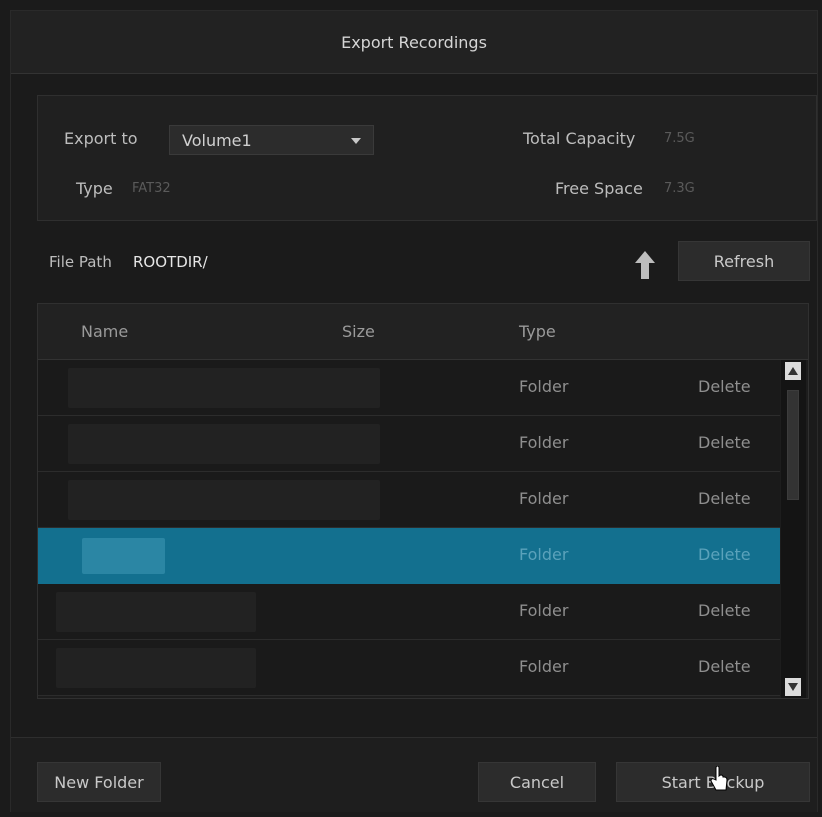 Image resolution: width=822 pixels, height=817 pixels. What do you see at coordinates (80, 262) in the screenshot?
I see `file-path-label: File Path` at bounding box center [80, 262].